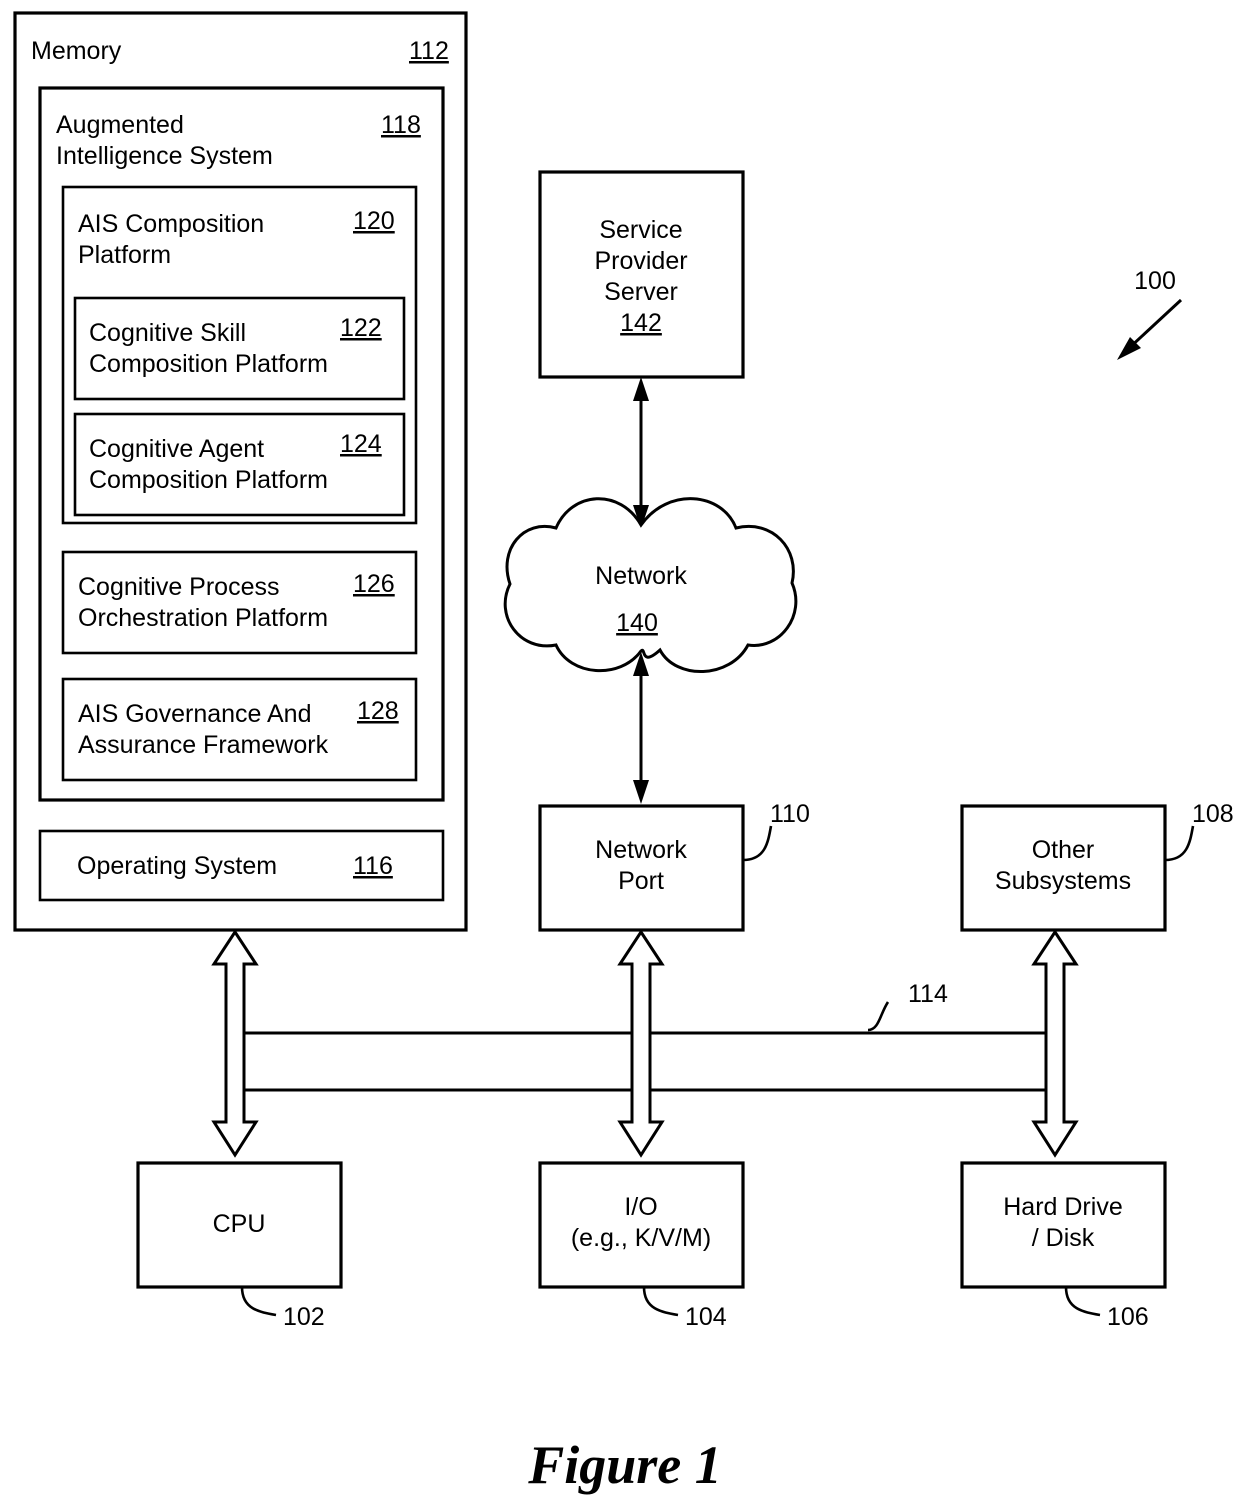 The image size is (1240, 1503). What do you see at coordinates (239, 1224) in the screenshot?
I see `cpu-label: CPU` at bounding box center [239, 1224].